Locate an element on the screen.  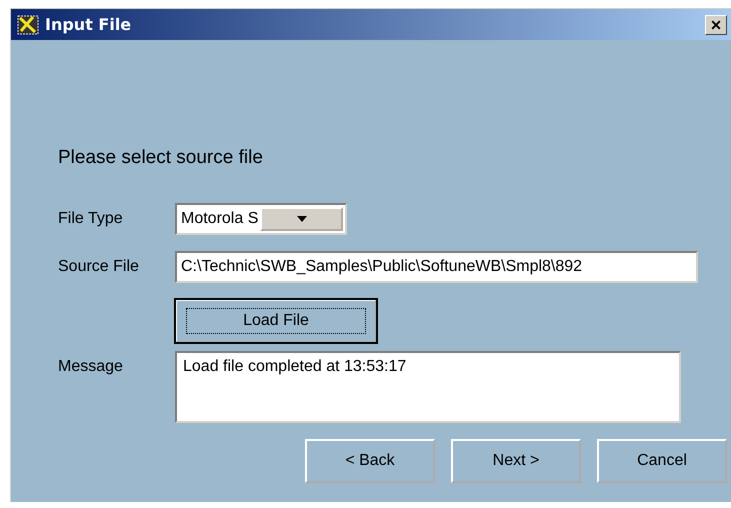
app-icon is located at coordinates (28, 24).